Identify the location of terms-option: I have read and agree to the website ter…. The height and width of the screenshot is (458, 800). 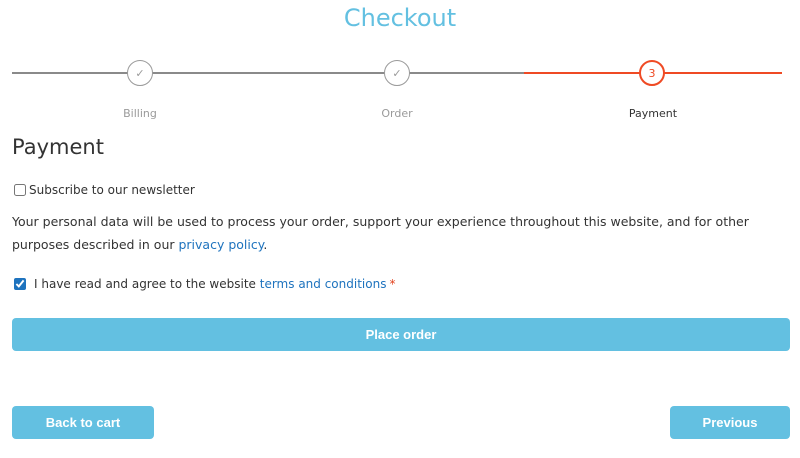
(204, 284).